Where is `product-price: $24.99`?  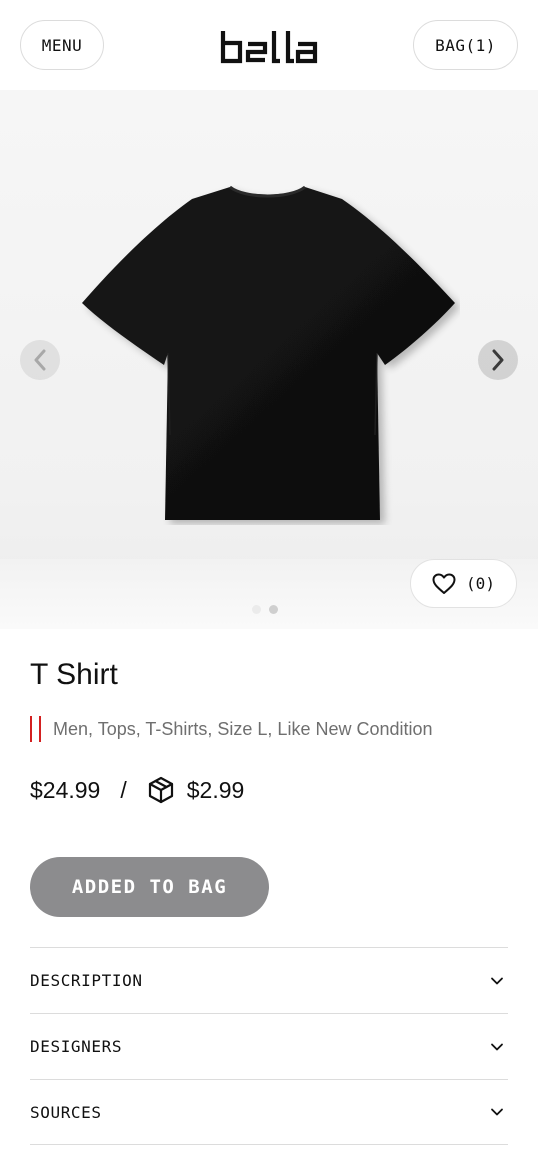
product-price: $24.99 is located at coordinates (65, 789).